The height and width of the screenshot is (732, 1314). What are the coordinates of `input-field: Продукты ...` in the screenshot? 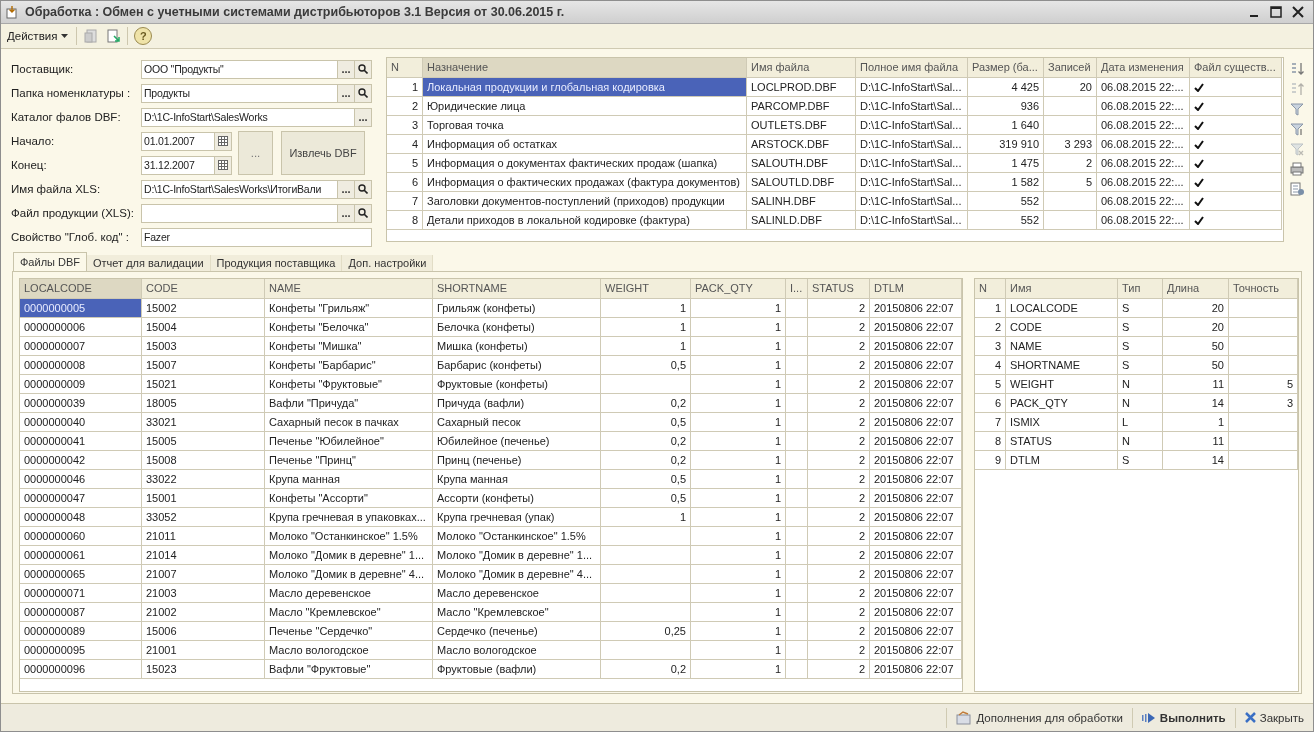 It's located at (256, 93).